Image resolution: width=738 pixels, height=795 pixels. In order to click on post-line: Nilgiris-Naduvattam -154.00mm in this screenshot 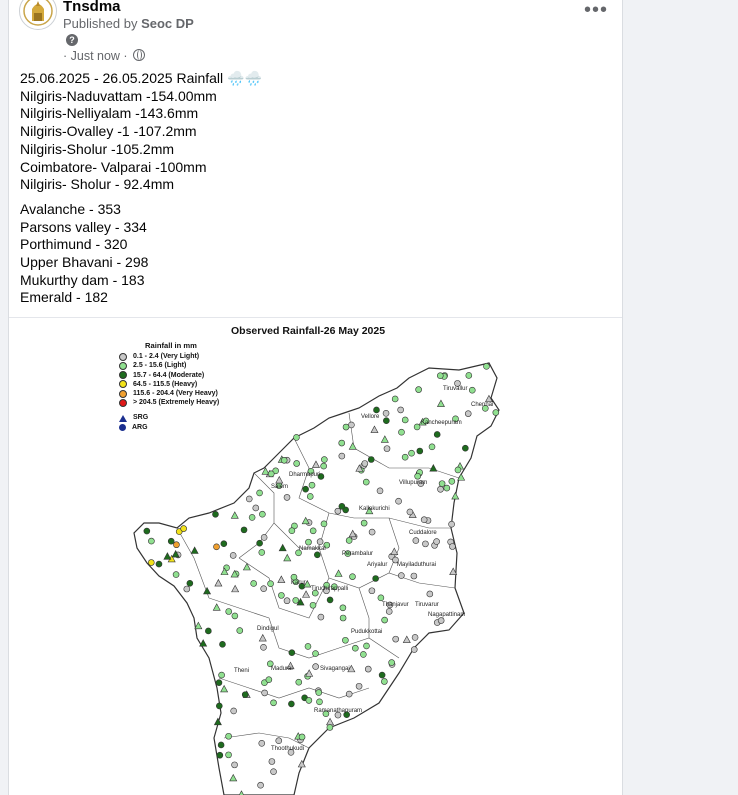, I will do `click(118, 95)`.